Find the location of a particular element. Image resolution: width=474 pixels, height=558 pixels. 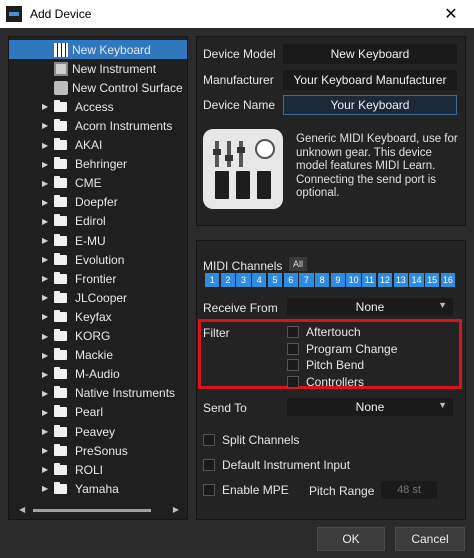

filter-checkbox-row: Pitch Bend is located at coordinates (325, 365).